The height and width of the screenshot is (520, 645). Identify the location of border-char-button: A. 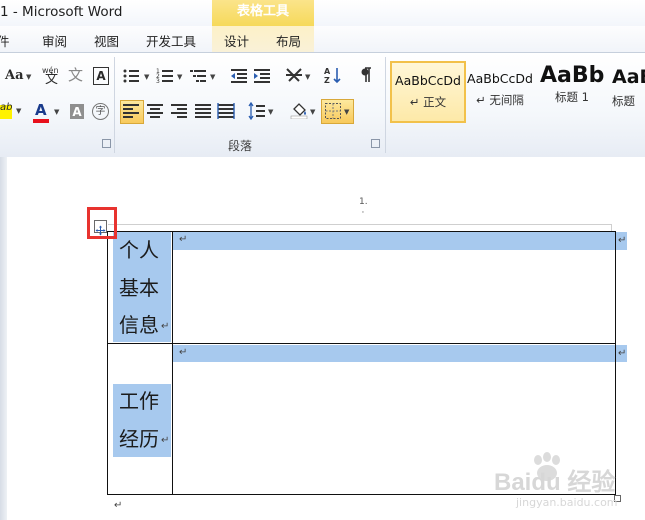
(101, 76).